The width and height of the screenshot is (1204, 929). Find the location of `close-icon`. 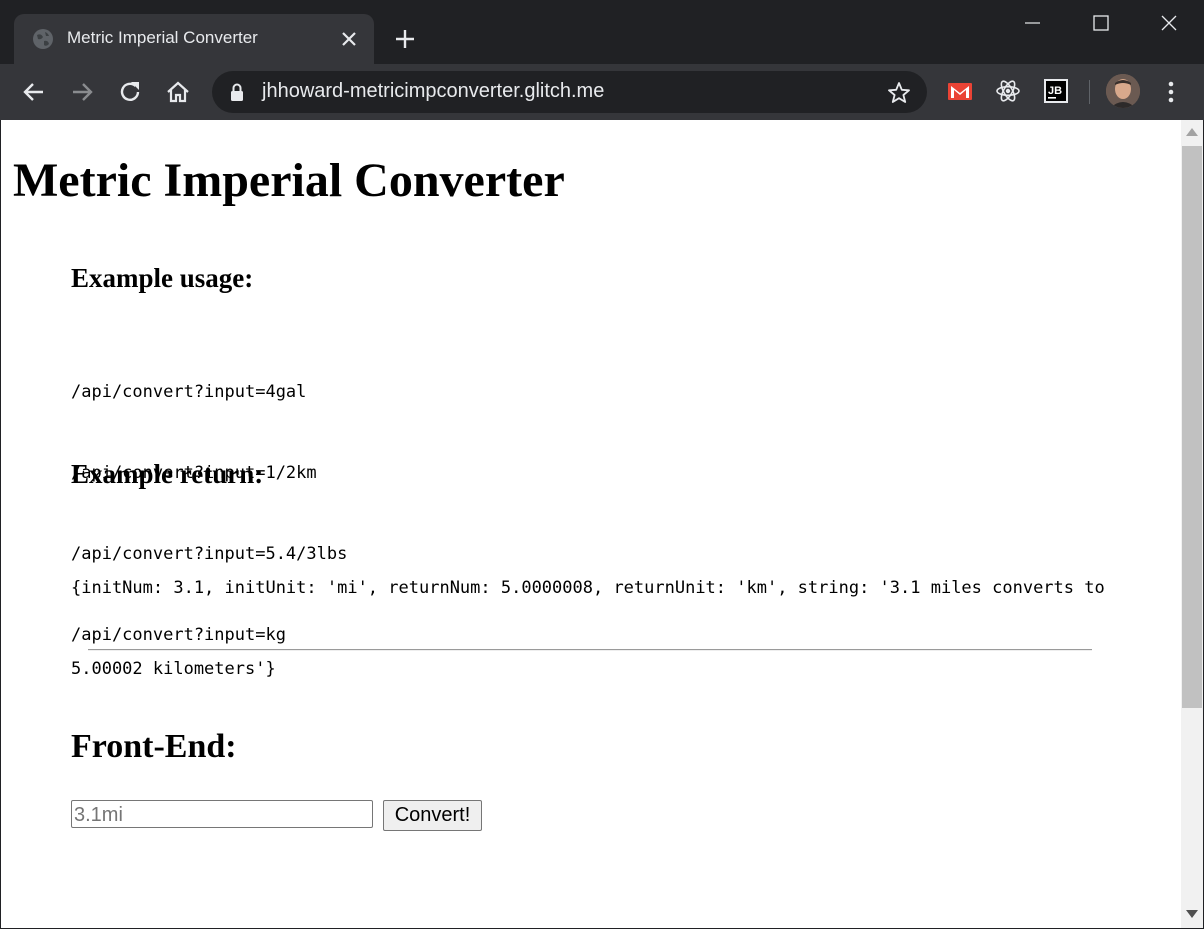

close-icon is located at coordinates (349, 39).